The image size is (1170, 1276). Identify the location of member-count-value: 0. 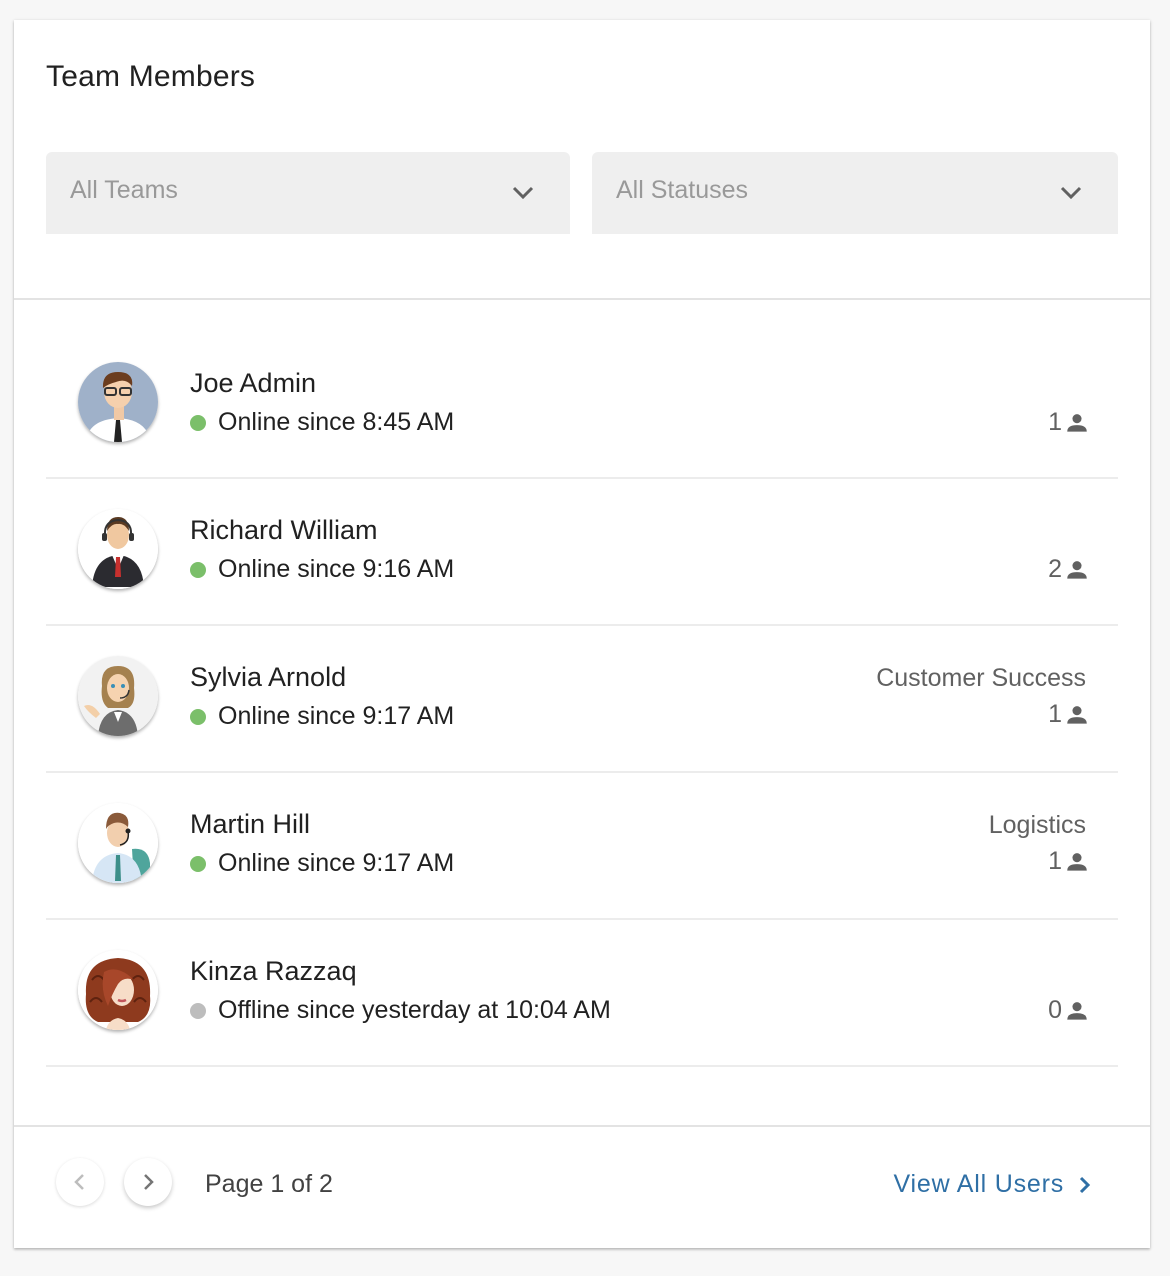
(1055, 1010).